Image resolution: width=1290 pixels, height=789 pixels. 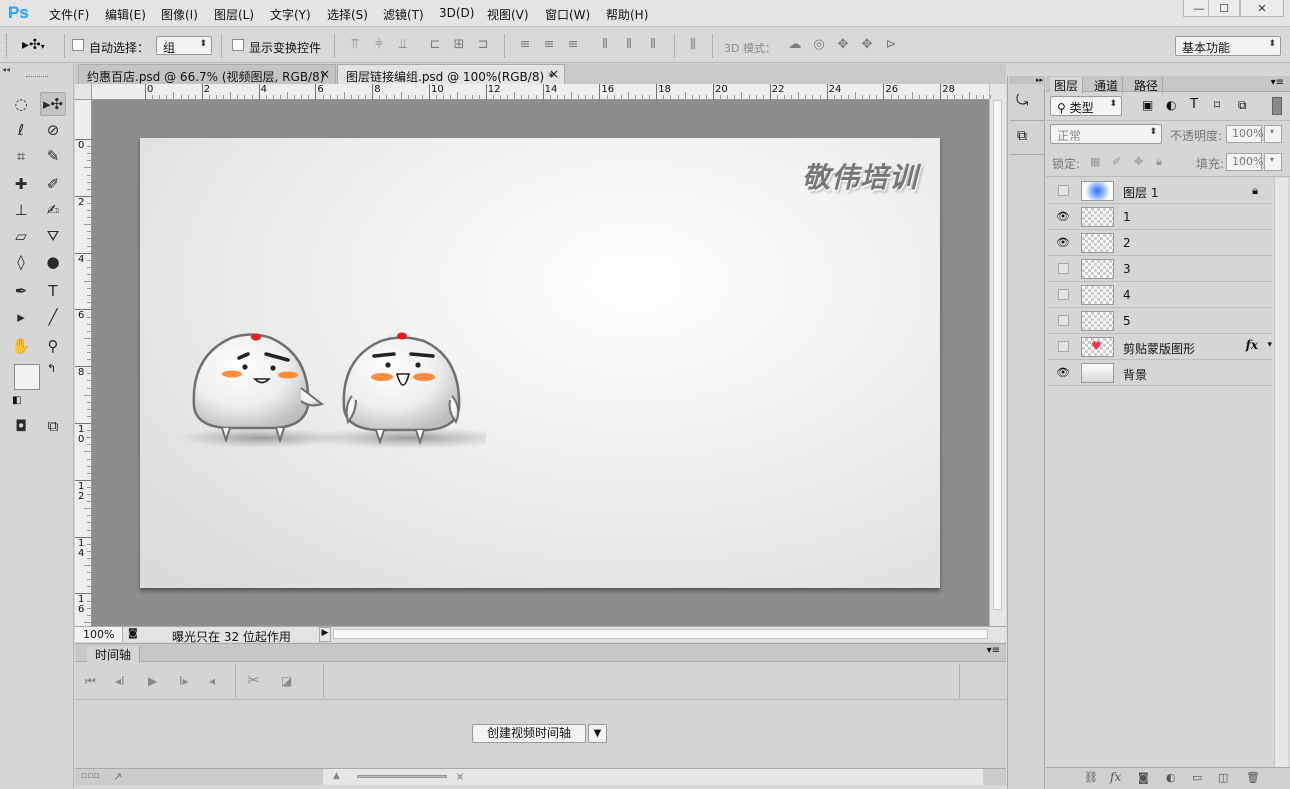 I want to click on menu-filter: 滤镜(T), so click(x=403, y=14).